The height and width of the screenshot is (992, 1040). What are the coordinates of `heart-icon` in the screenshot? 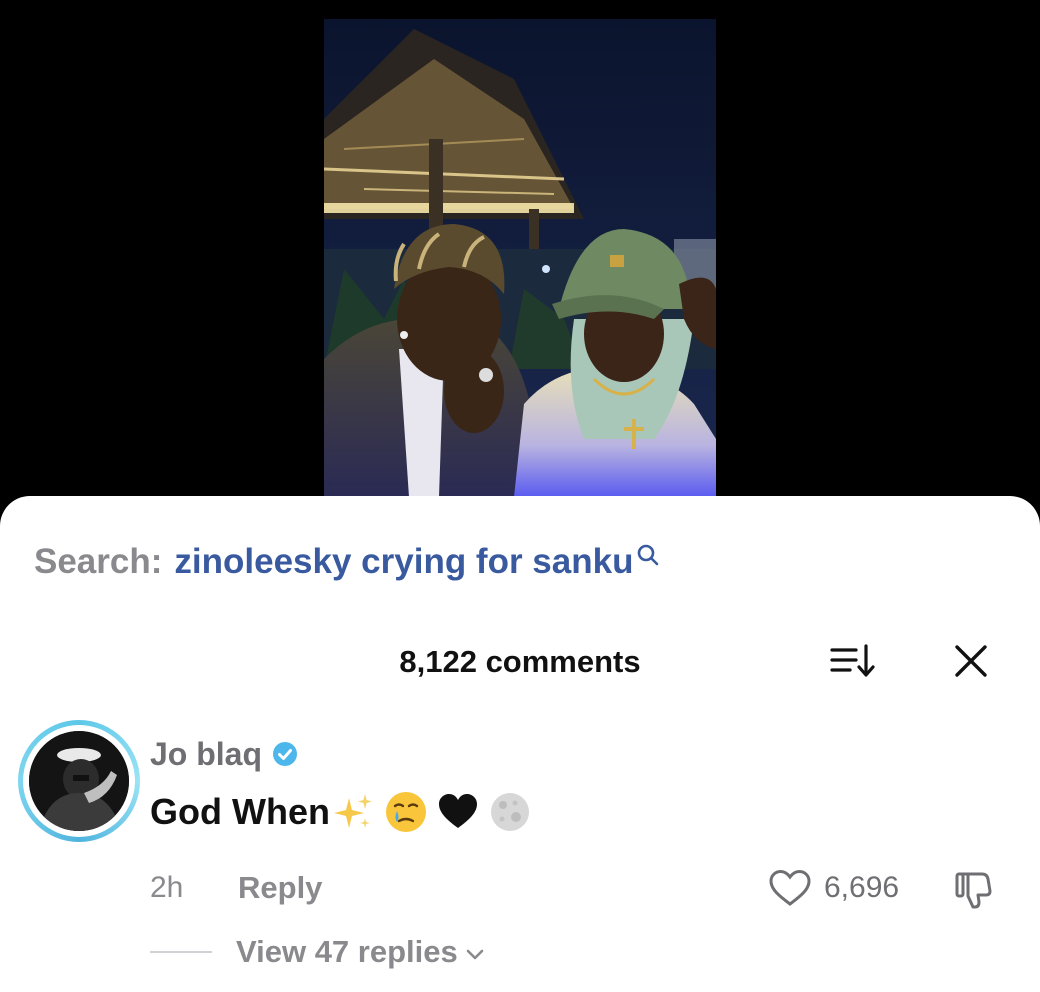 It's located at (790, 888).